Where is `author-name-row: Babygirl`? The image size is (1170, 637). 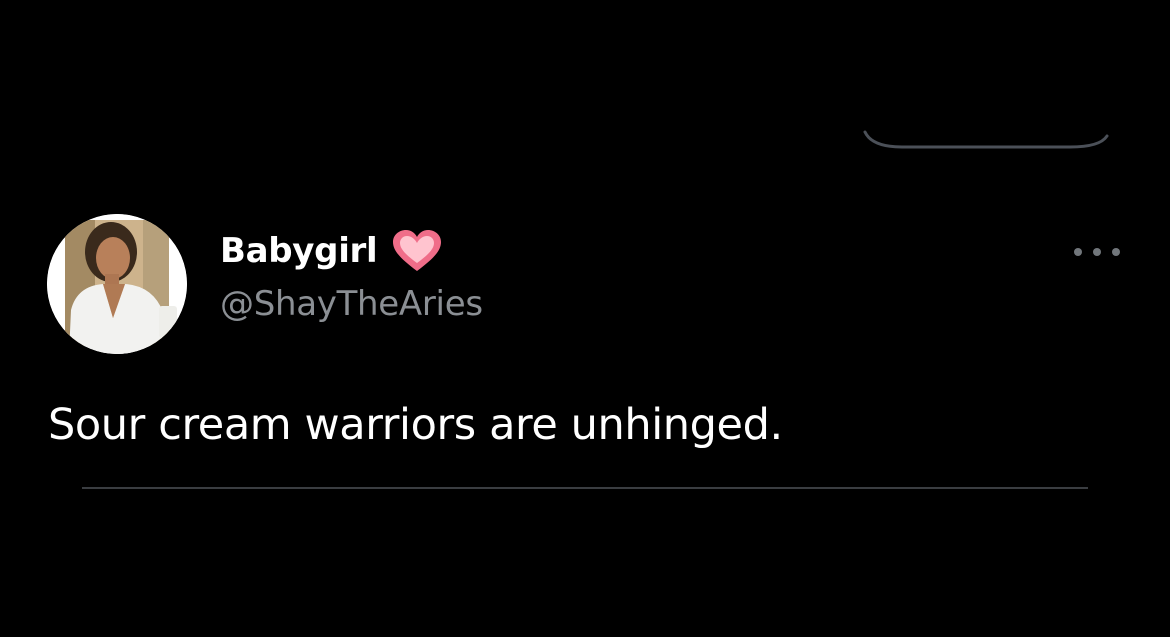 author-name-row: Babygirl is located at coordinates (331, 251).